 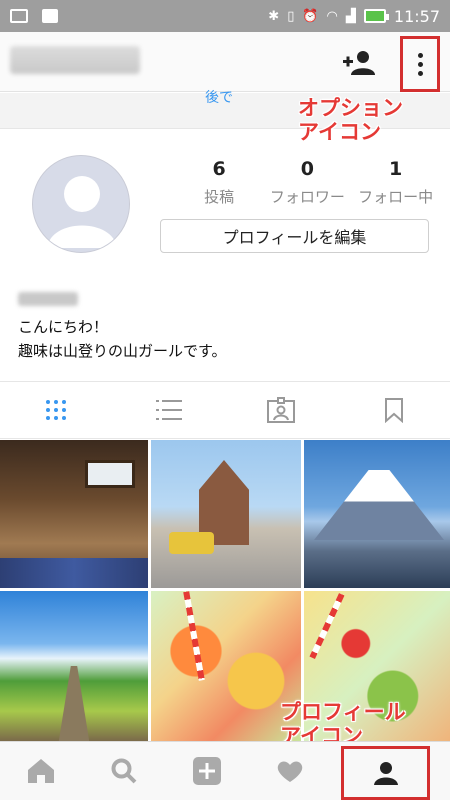 I want to click on avatar, so click(x=81, y=204).